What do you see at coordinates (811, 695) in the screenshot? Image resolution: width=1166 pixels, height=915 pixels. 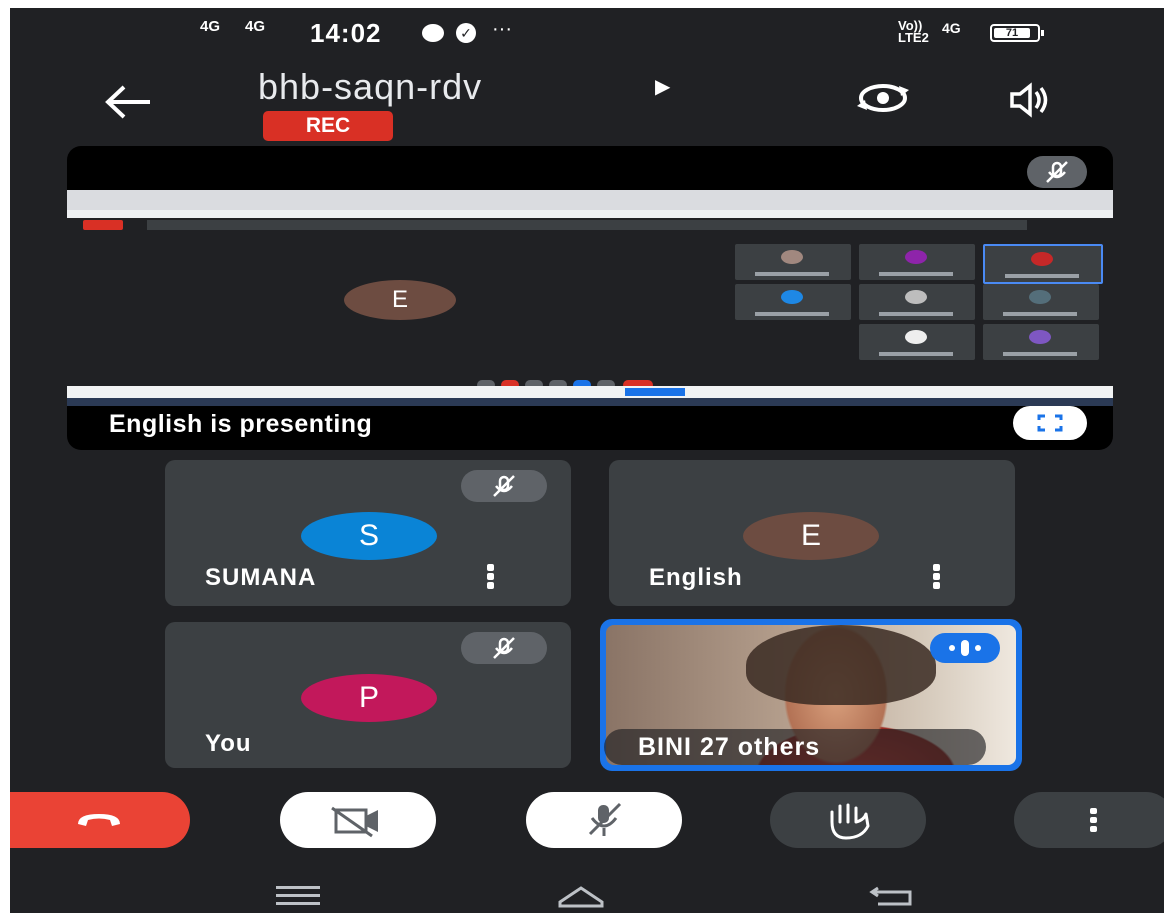 I see `participant-tile-video: BINI 27 others` at bounding box center [811, 695].